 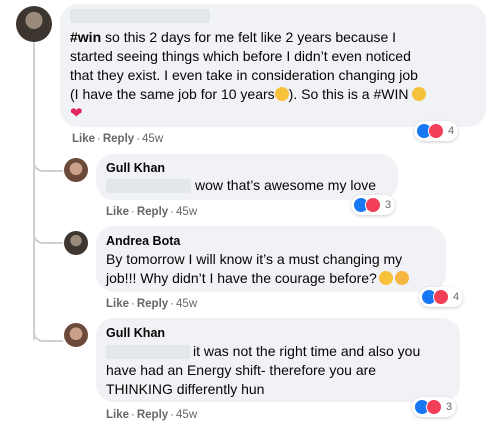 I want to click on reply-bubble: Gull Khan wow that’s awesome my love, so click(x=247, y=177).